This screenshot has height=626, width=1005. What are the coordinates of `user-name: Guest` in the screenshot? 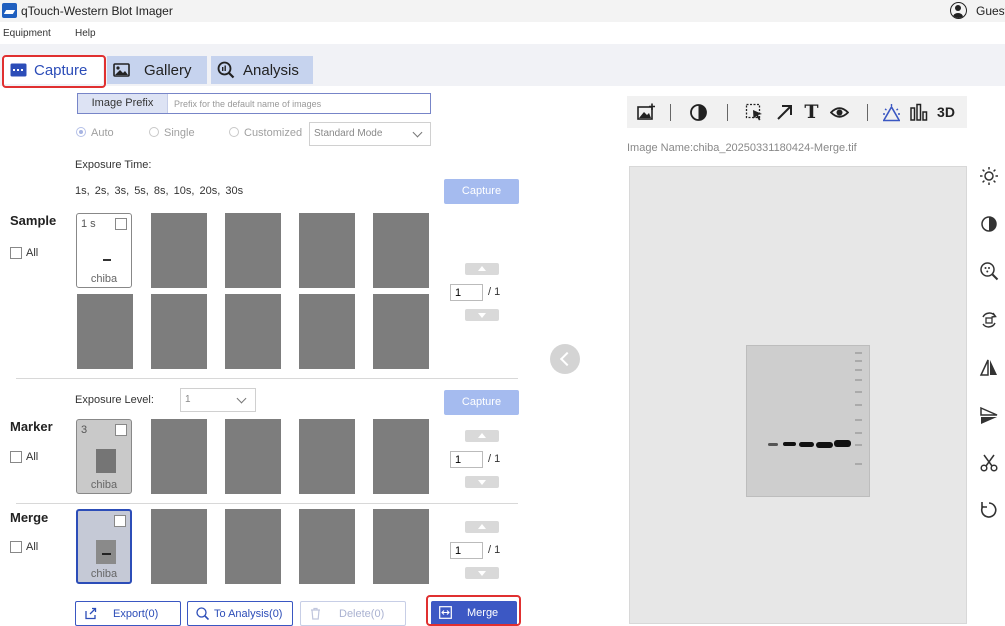 It's located at (990, 11).